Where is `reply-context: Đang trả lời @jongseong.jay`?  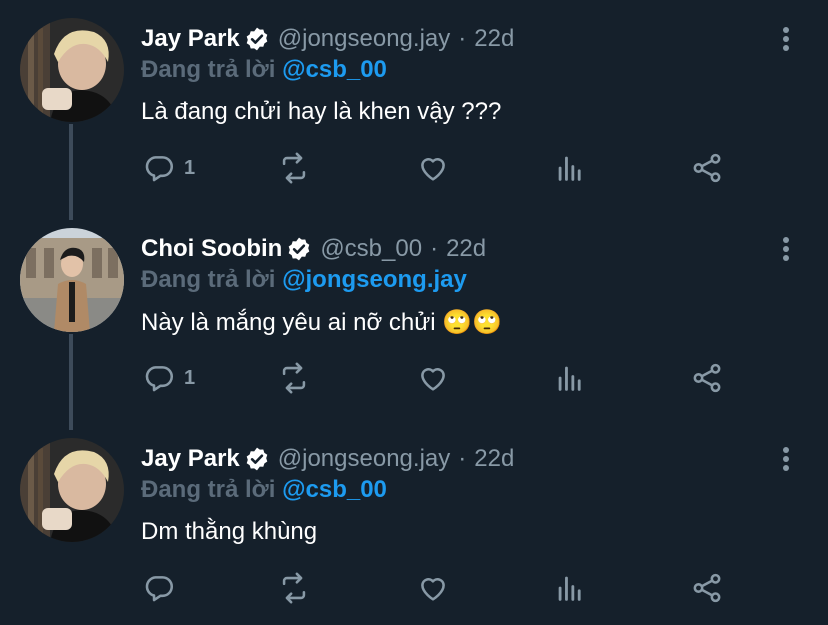 reply-context: Đang trả lời @jongseong.jay is located at coordinates (304, 280).